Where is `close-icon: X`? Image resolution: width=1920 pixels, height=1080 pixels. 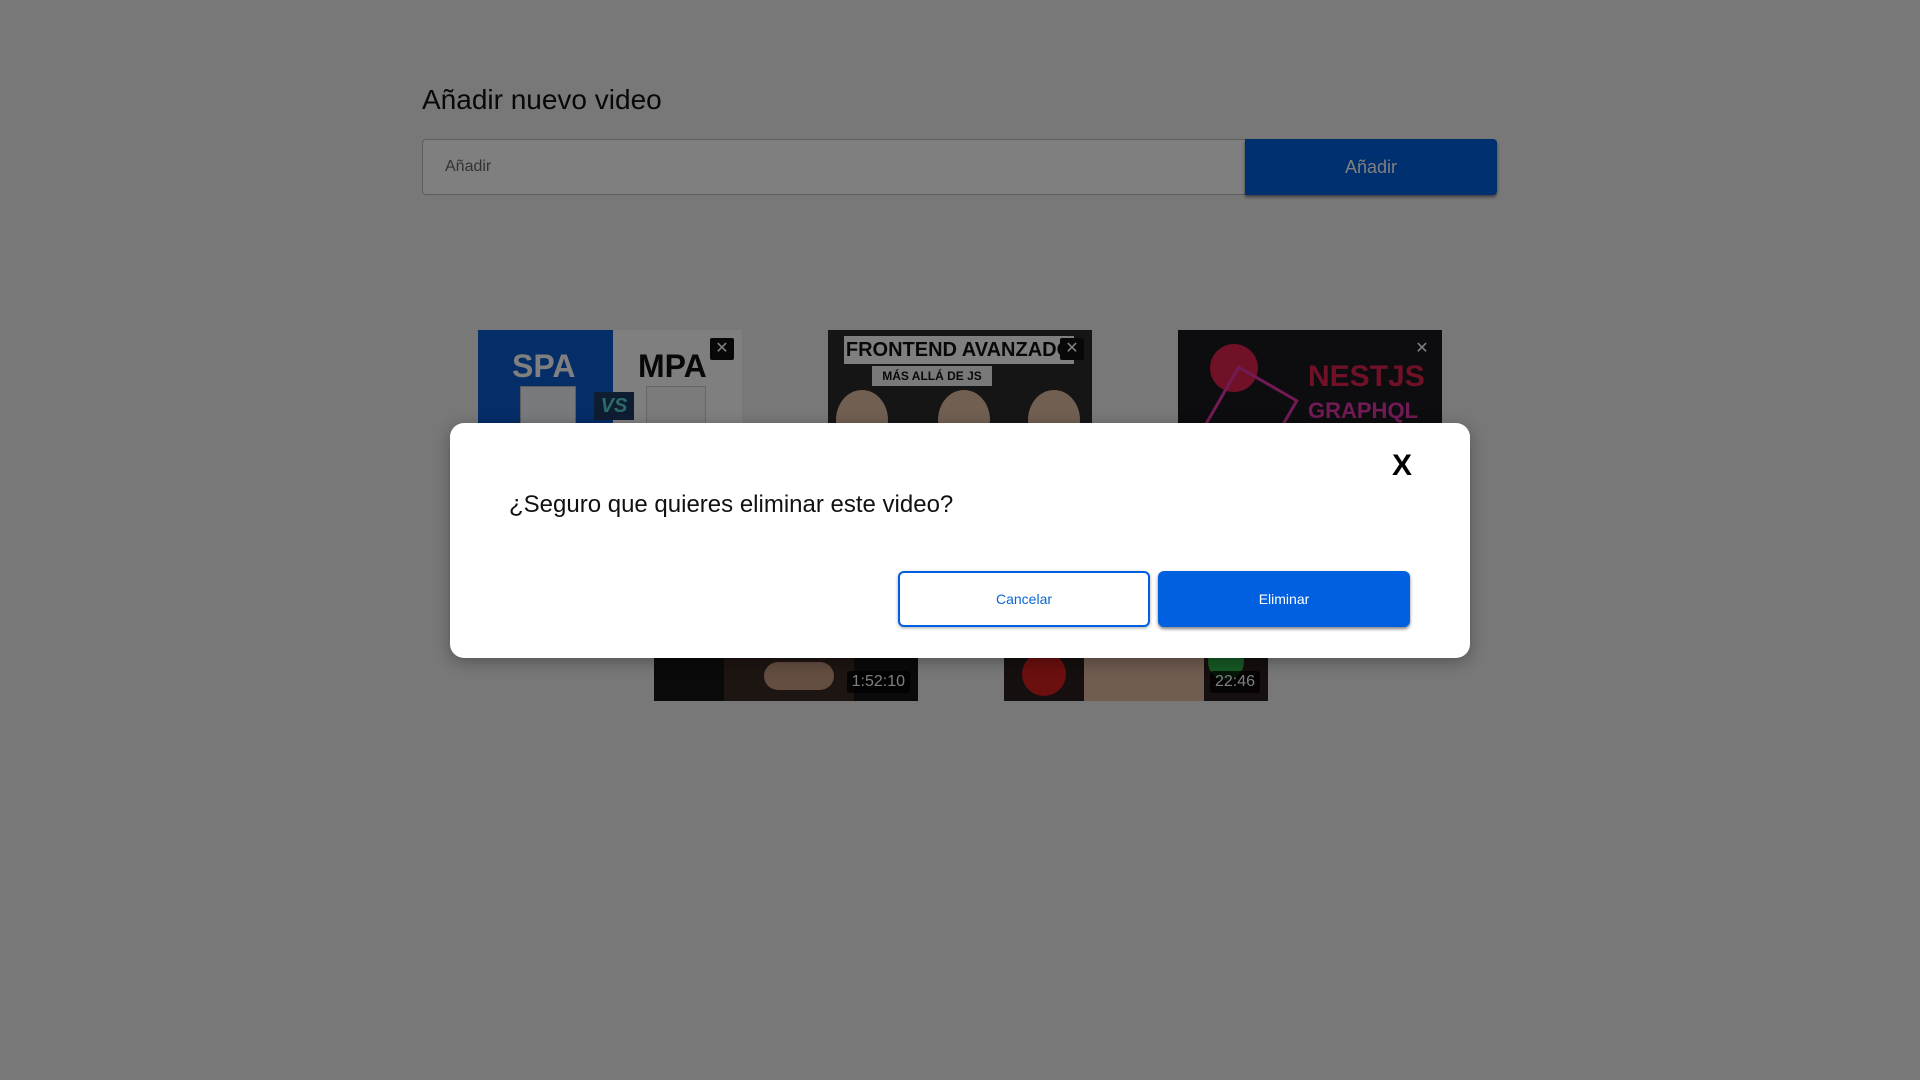 close-icon: X is located at coordinates (1402, 466).